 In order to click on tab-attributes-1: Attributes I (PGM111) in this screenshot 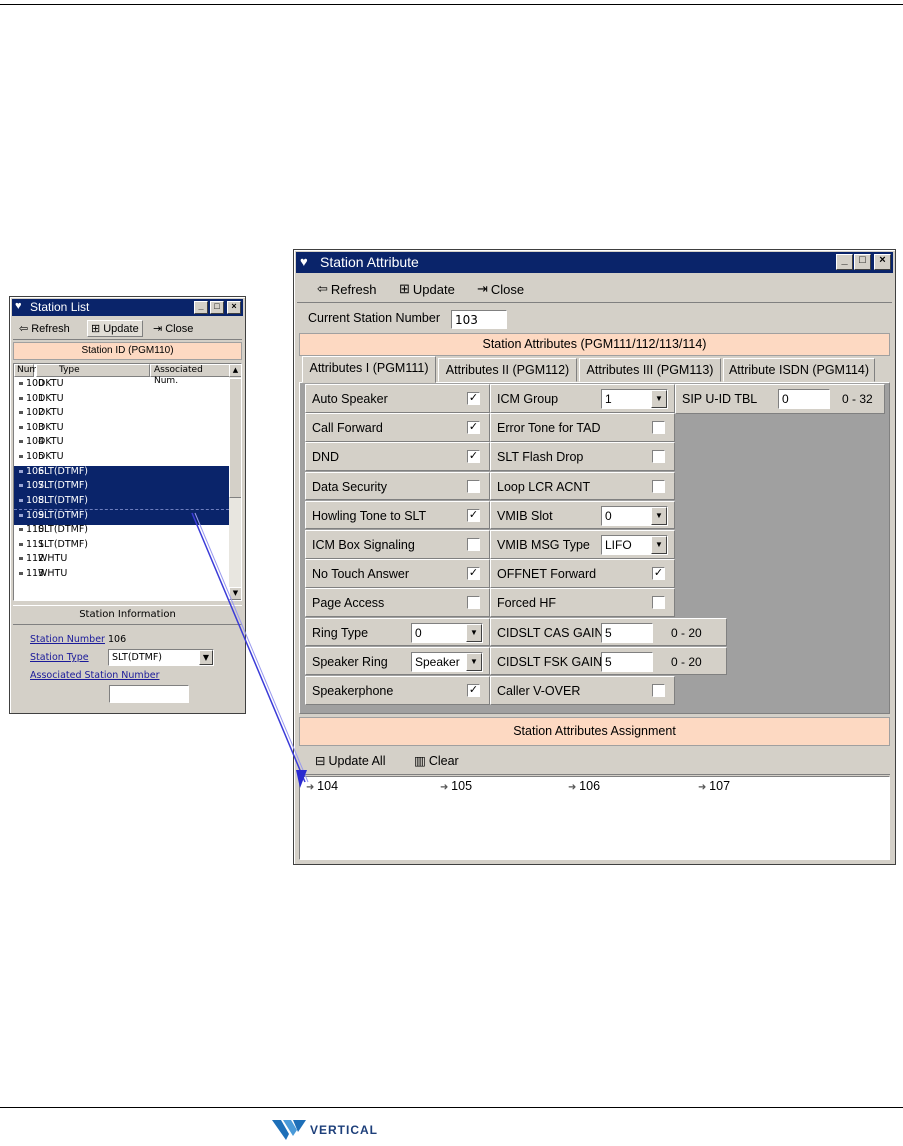, I will do `click(369, 369)`.